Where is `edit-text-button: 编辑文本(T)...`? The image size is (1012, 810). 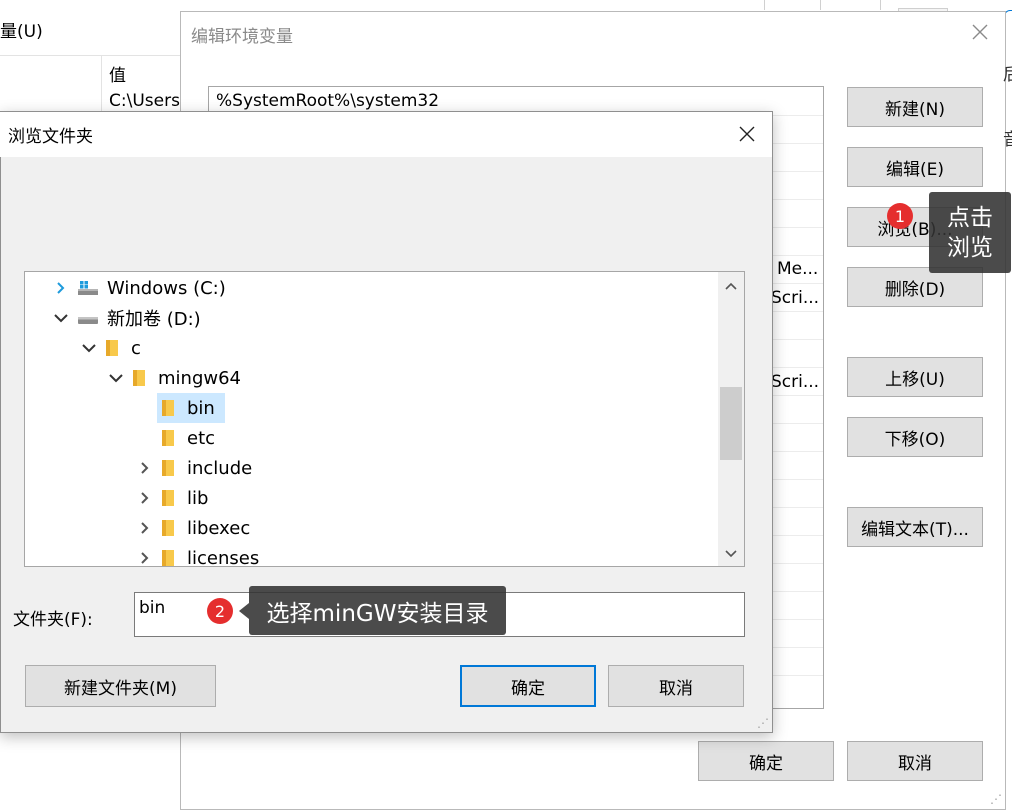 edit-text-button: 编辑文本(T)... is located at coordinates (915, 527).